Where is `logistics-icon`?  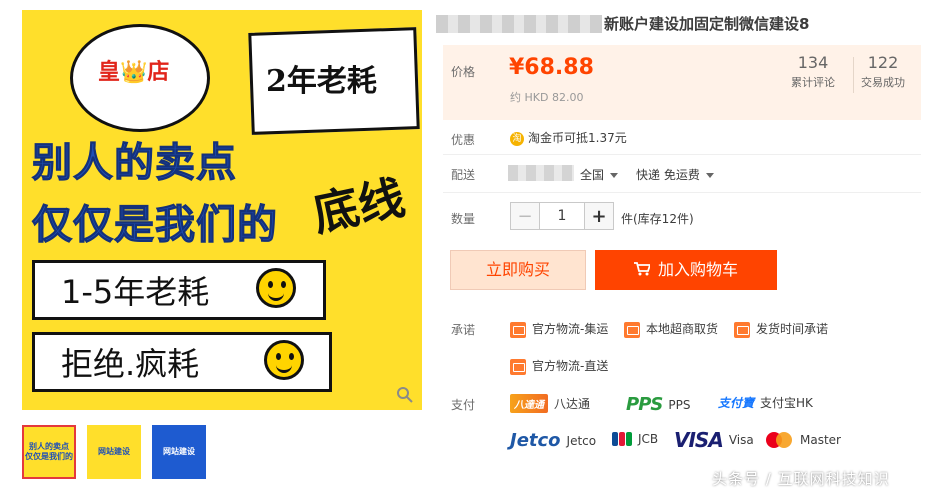 logistics-icon is located at coordinates (518, 329).